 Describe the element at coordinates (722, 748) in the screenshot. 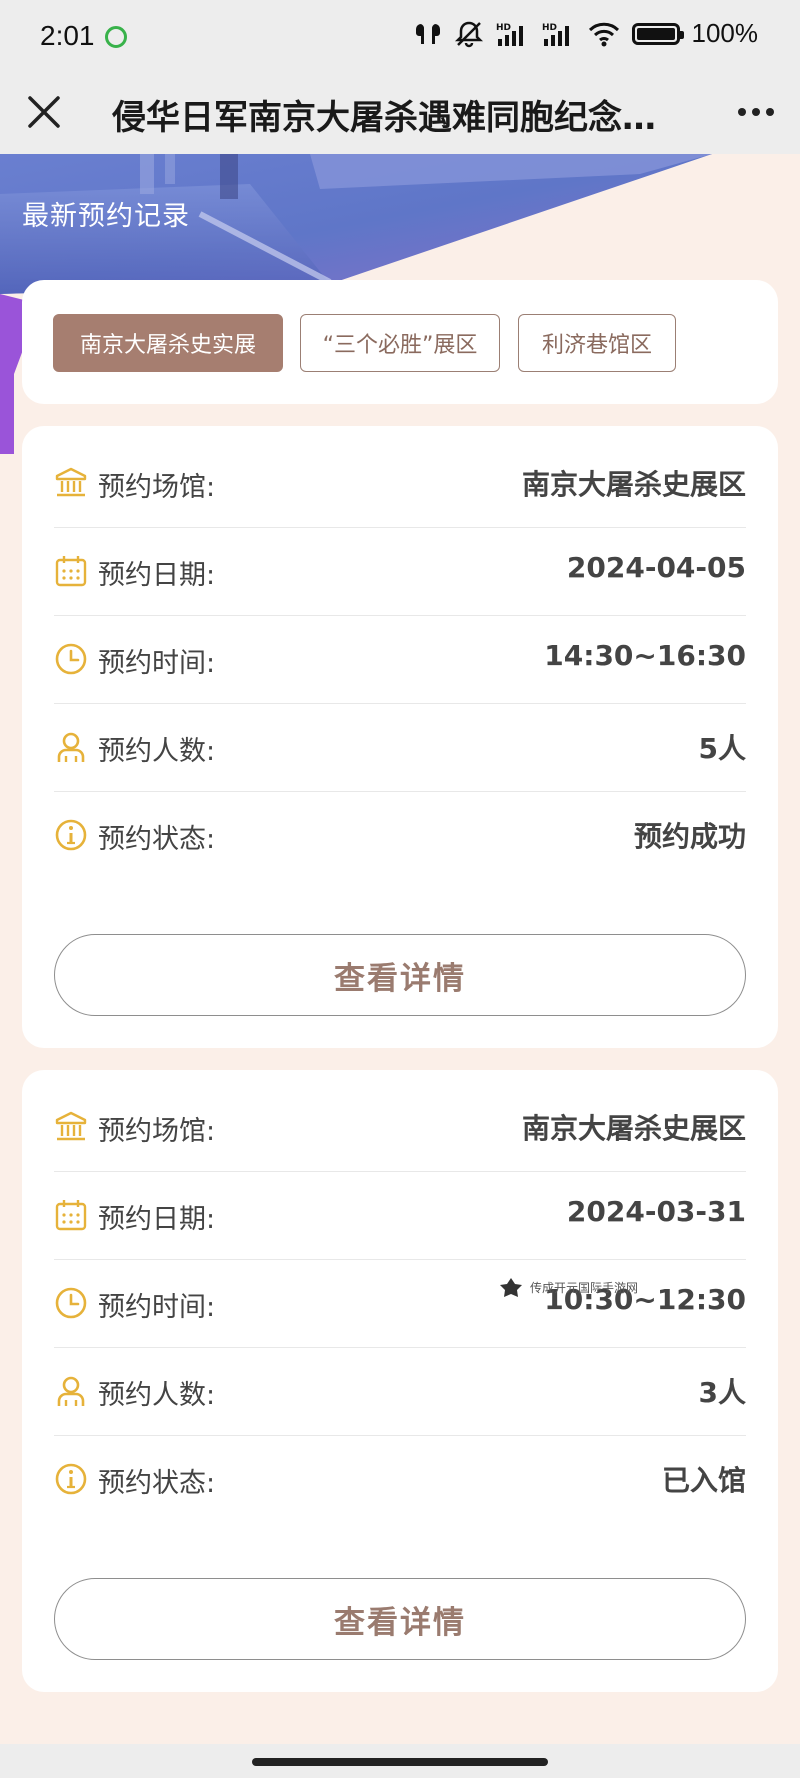

I see `count-value: 5人` at that location.